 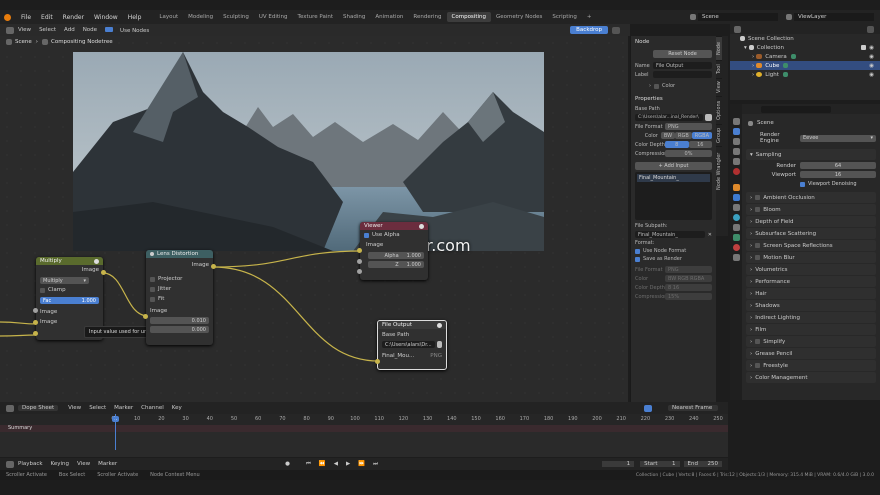 What do you see at coordinates (708, 117) in the screenshot?
I see `folder-icon` at bounding box center [708, 117].